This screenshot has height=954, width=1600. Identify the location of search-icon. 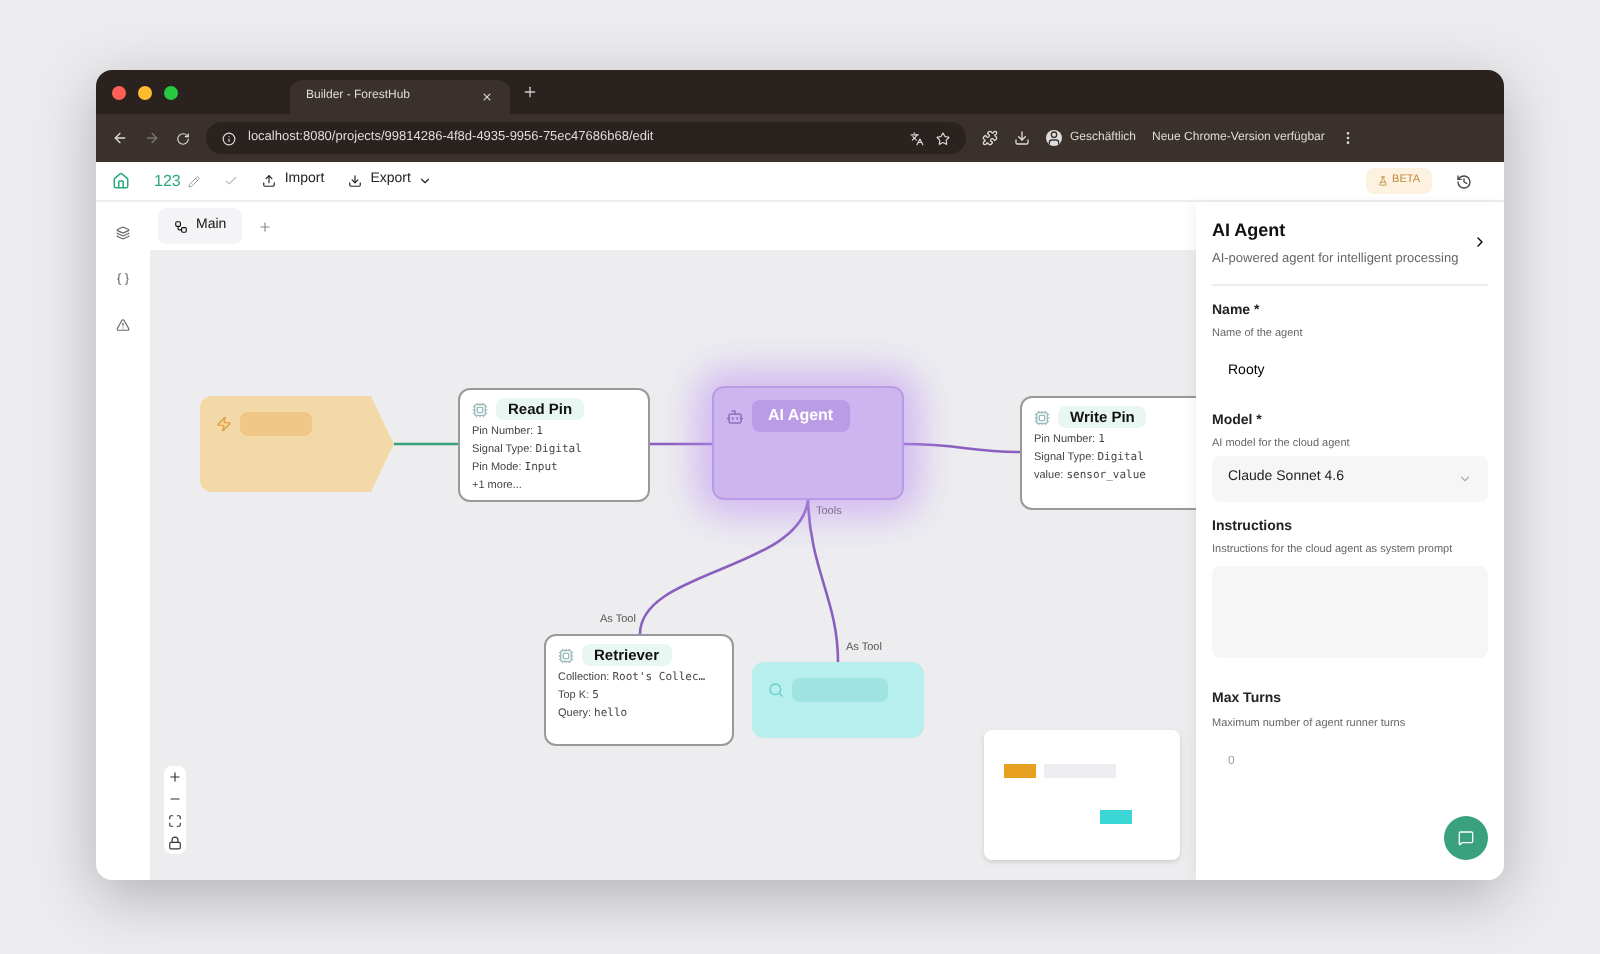
(776, 690).